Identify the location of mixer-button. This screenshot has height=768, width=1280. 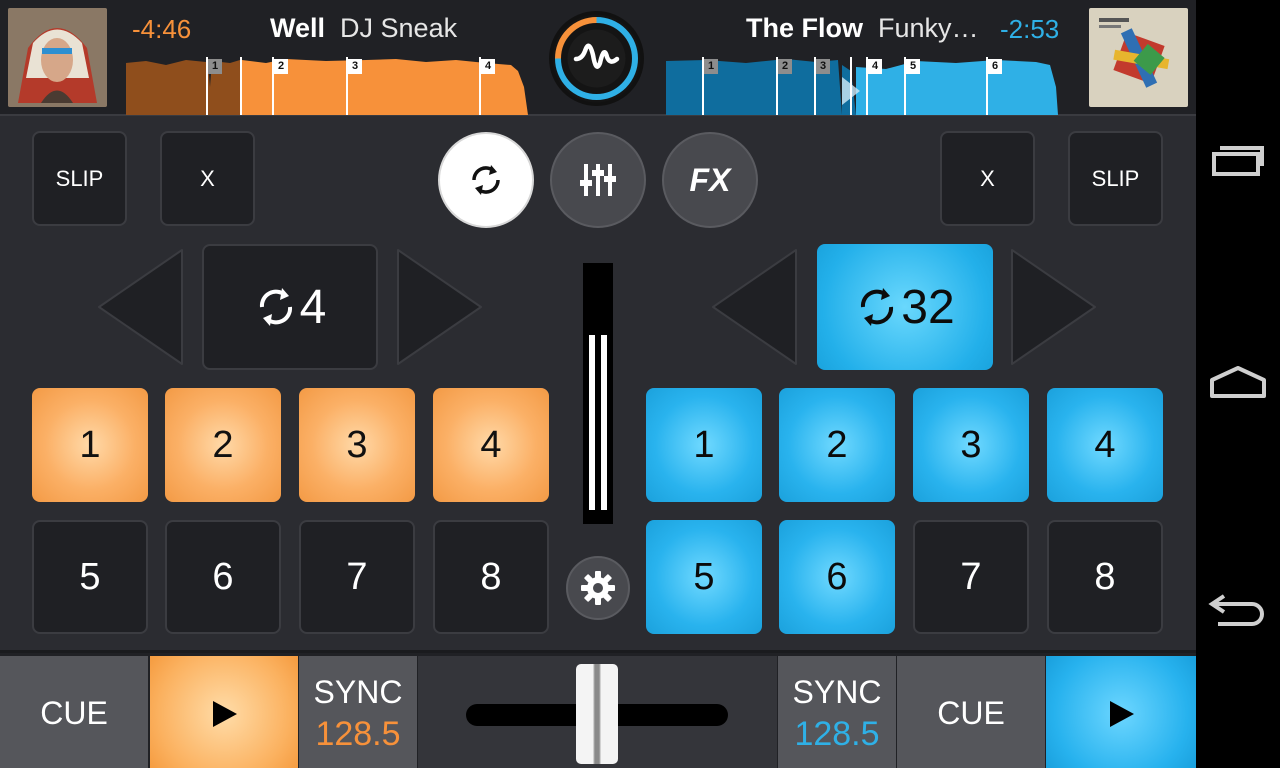
(598, 180).